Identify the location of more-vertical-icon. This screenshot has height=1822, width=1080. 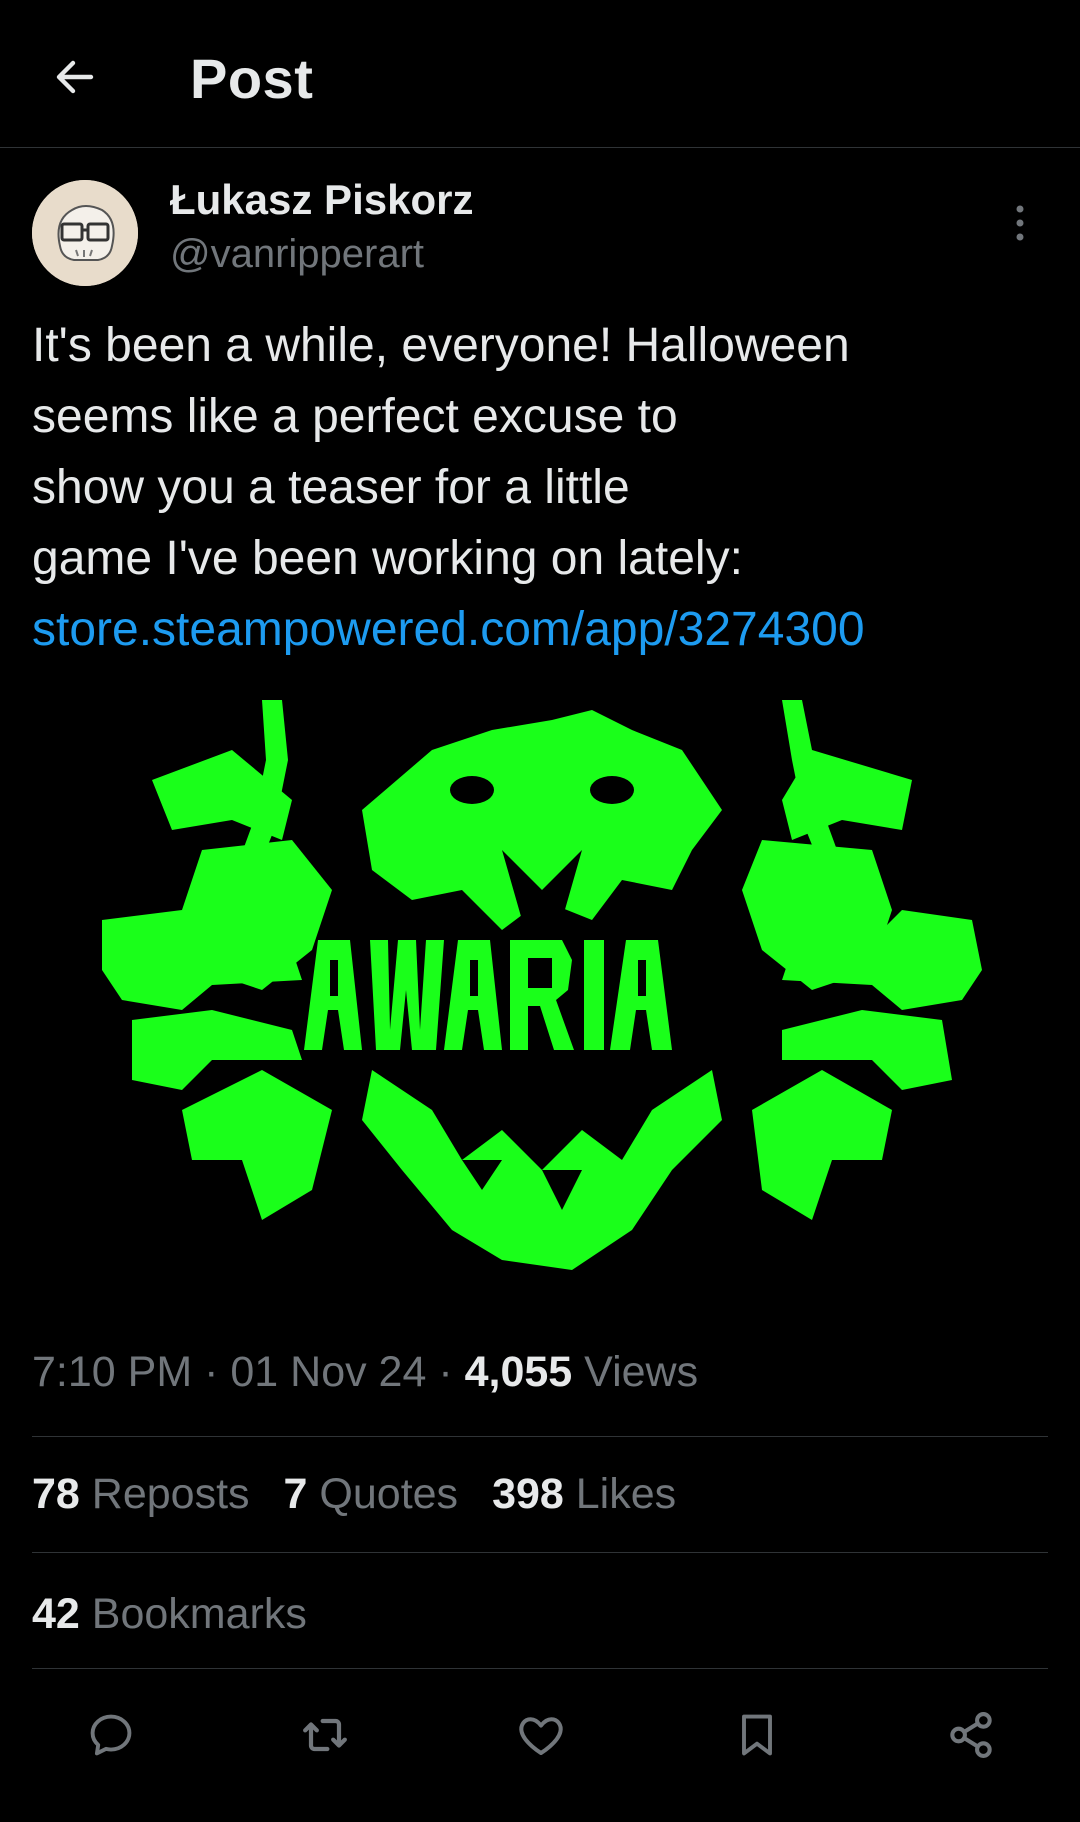
(1020, 223).